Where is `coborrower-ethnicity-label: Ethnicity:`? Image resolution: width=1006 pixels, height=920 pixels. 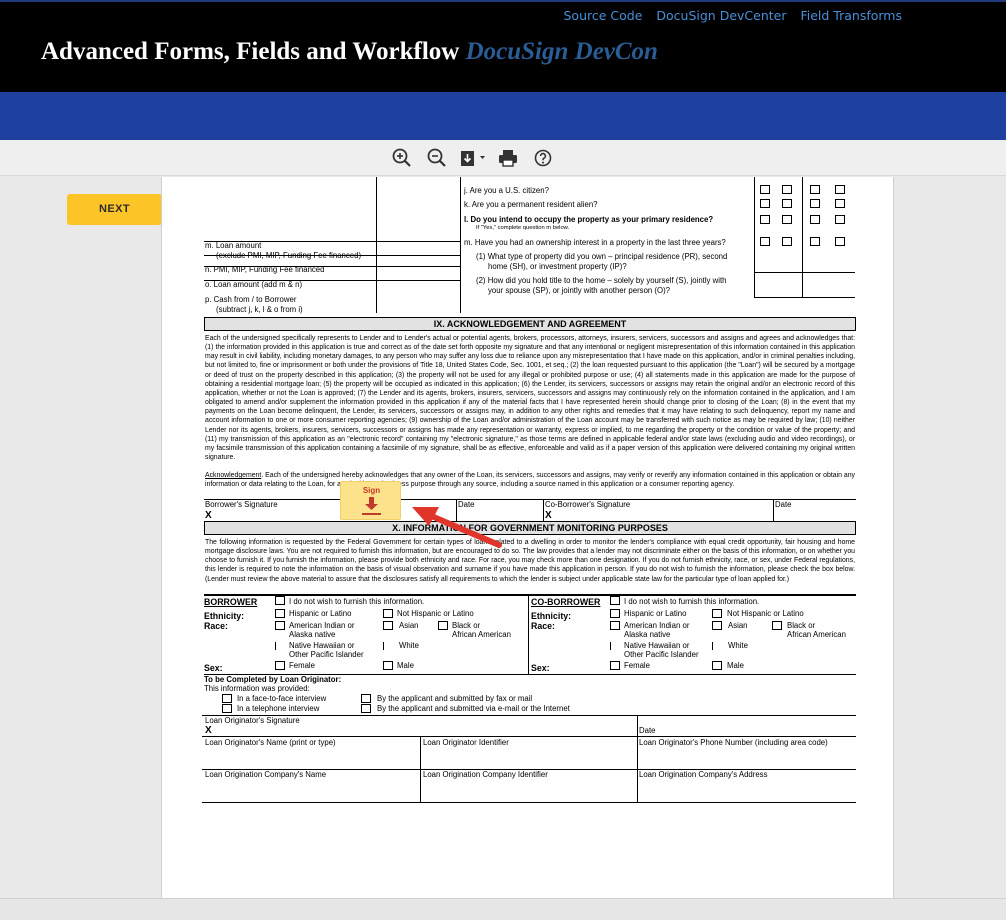 coborrower-ethnicity-label: Ethnicity: is located at coordinates (551, 616).